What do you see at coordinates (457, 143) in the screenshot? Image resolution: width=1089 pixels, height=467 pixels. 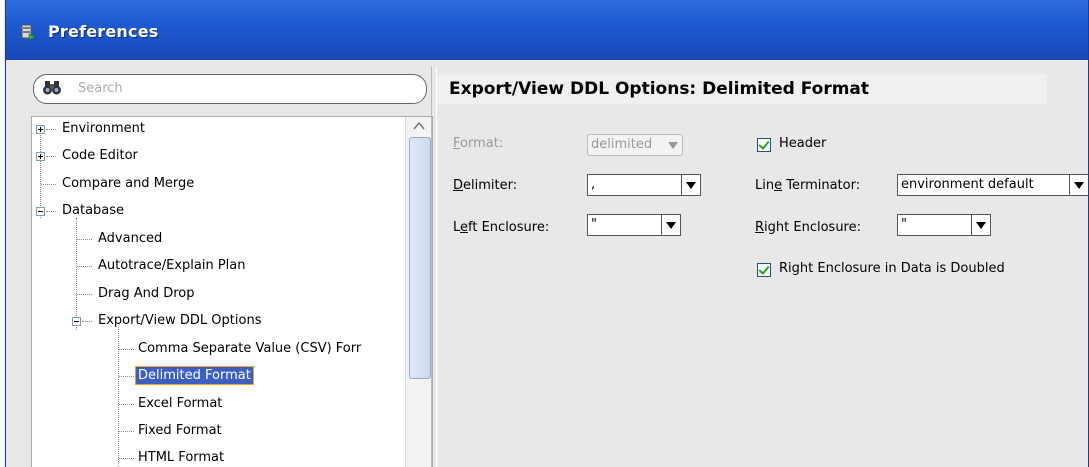 I see `format-label-mnemonic: F` at bounding box center [457, 143].